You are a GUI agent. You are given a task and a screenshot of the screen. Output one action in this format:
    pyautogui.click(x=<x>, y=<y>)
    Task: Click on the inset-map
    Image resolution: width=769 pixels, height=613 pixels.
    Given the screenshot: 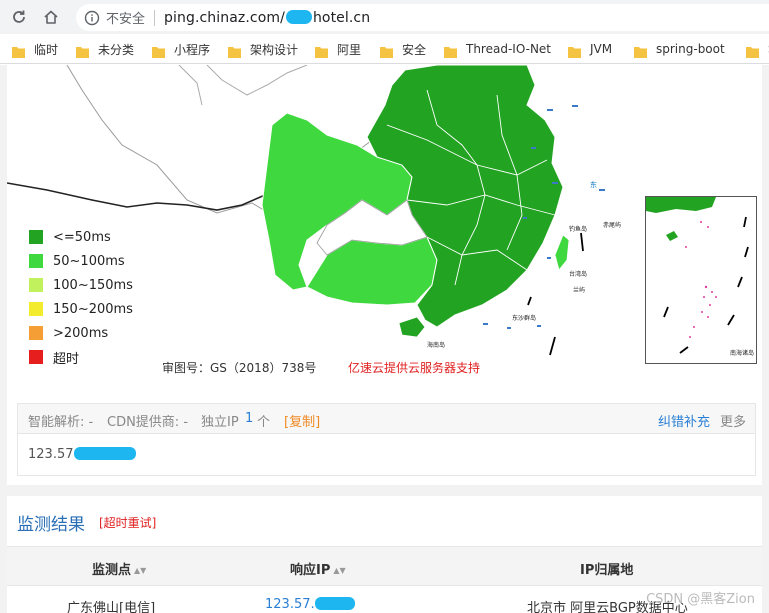 What is the action you would take?
    pyautogui.click(x=697, y=275)
    